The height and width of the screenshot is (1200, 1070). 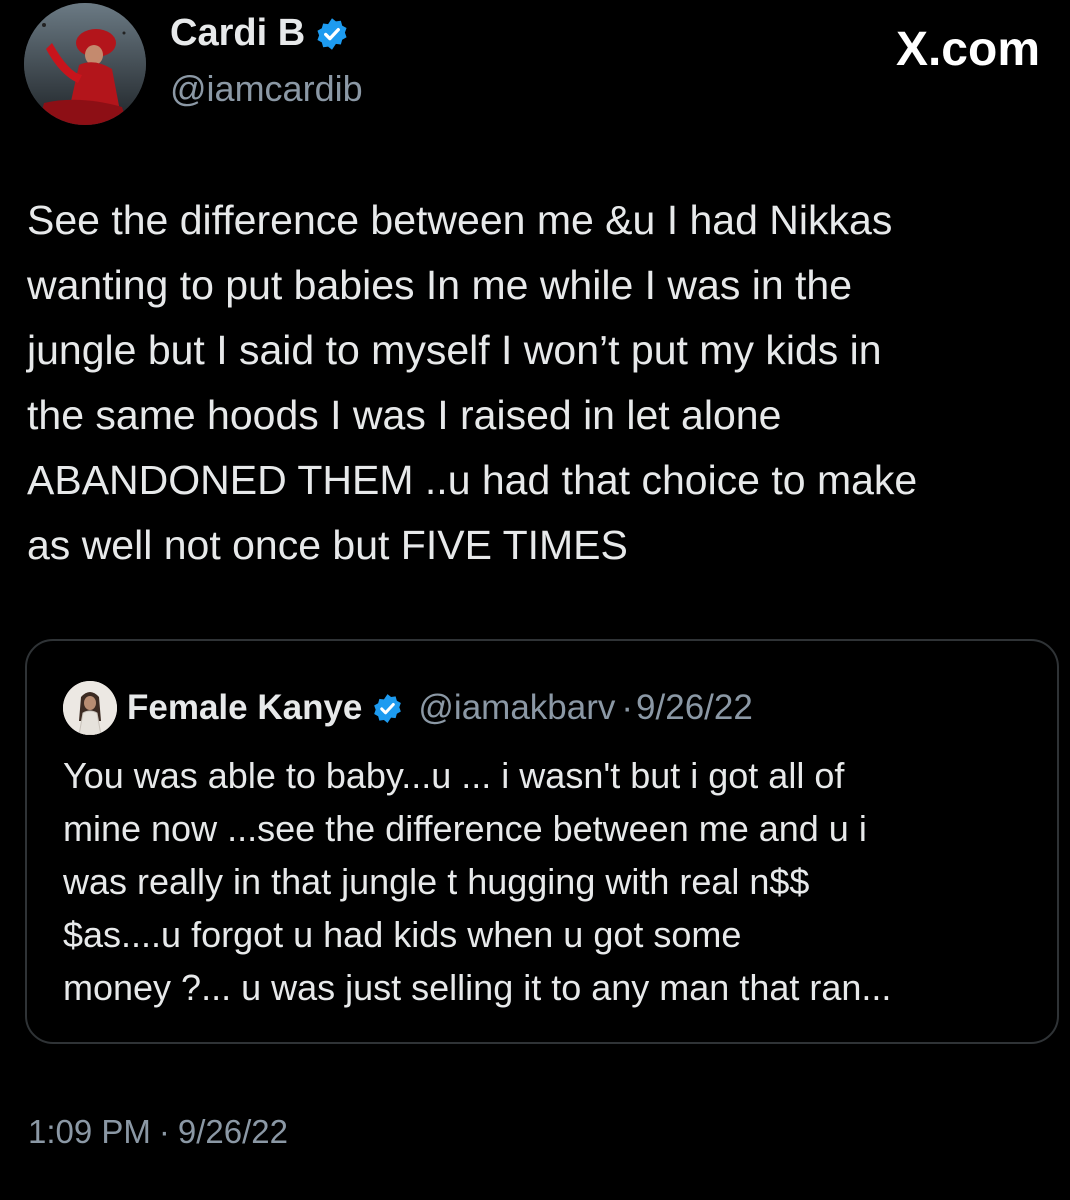 I want to click on quoted-verified-badge-icon, so click(x=387, y=708).